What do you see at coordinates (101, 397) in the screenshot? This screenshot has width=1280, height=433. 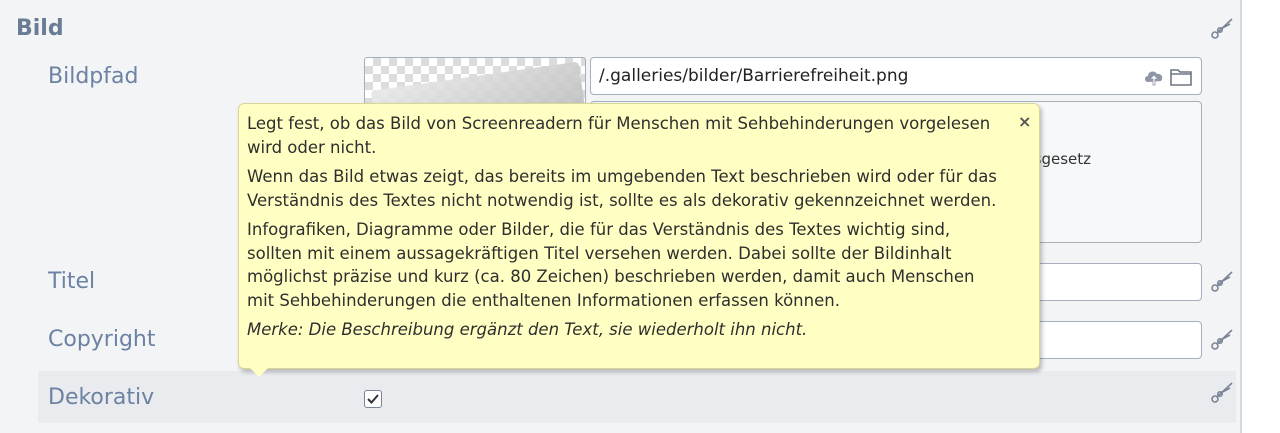 I see `dekorativ-label: Dekorativ` at bounding box center [101, 397].